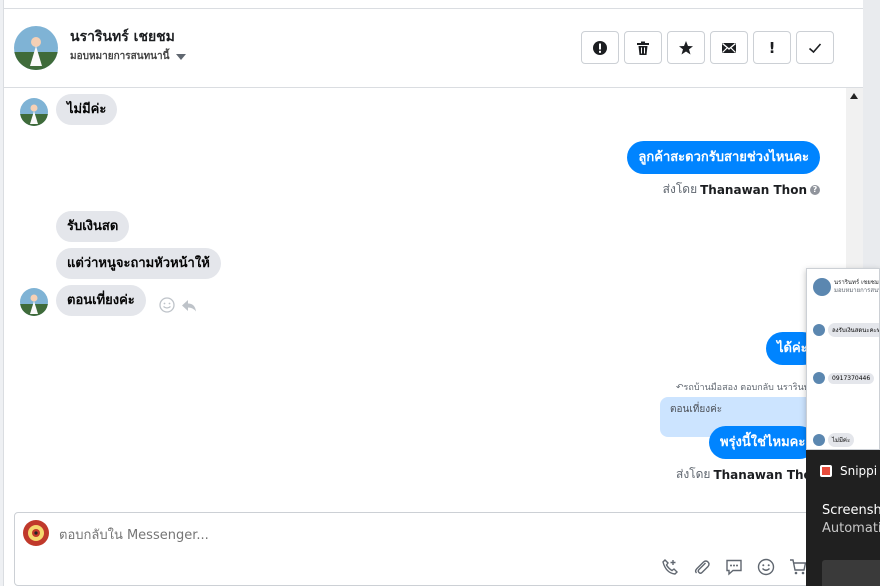  What do you see at coordinates (763, 442) in the screenshot?
I see `outgoing-message: พรุ่งนี้ใช่ไหมคะ` at bounding box center [763, 442].